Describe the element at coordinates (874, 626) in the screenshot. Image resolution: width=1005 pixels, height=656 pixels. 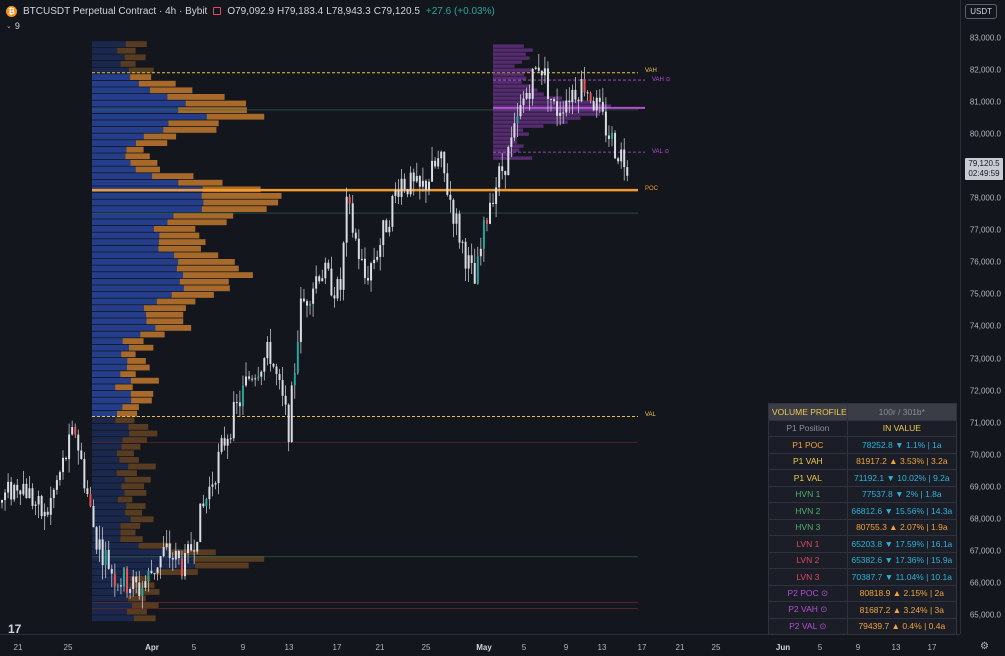
I see `row-value: 79439.7` at that location.